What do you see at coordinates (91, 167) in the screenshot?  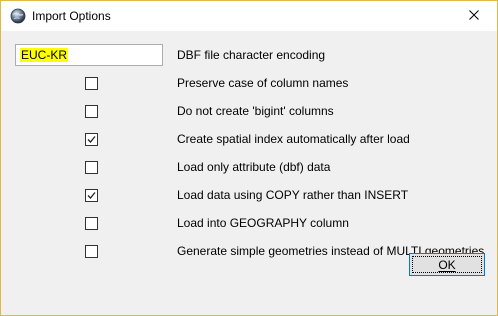 I see `attribute-only-checkbox` at bounding box center [91, 167].